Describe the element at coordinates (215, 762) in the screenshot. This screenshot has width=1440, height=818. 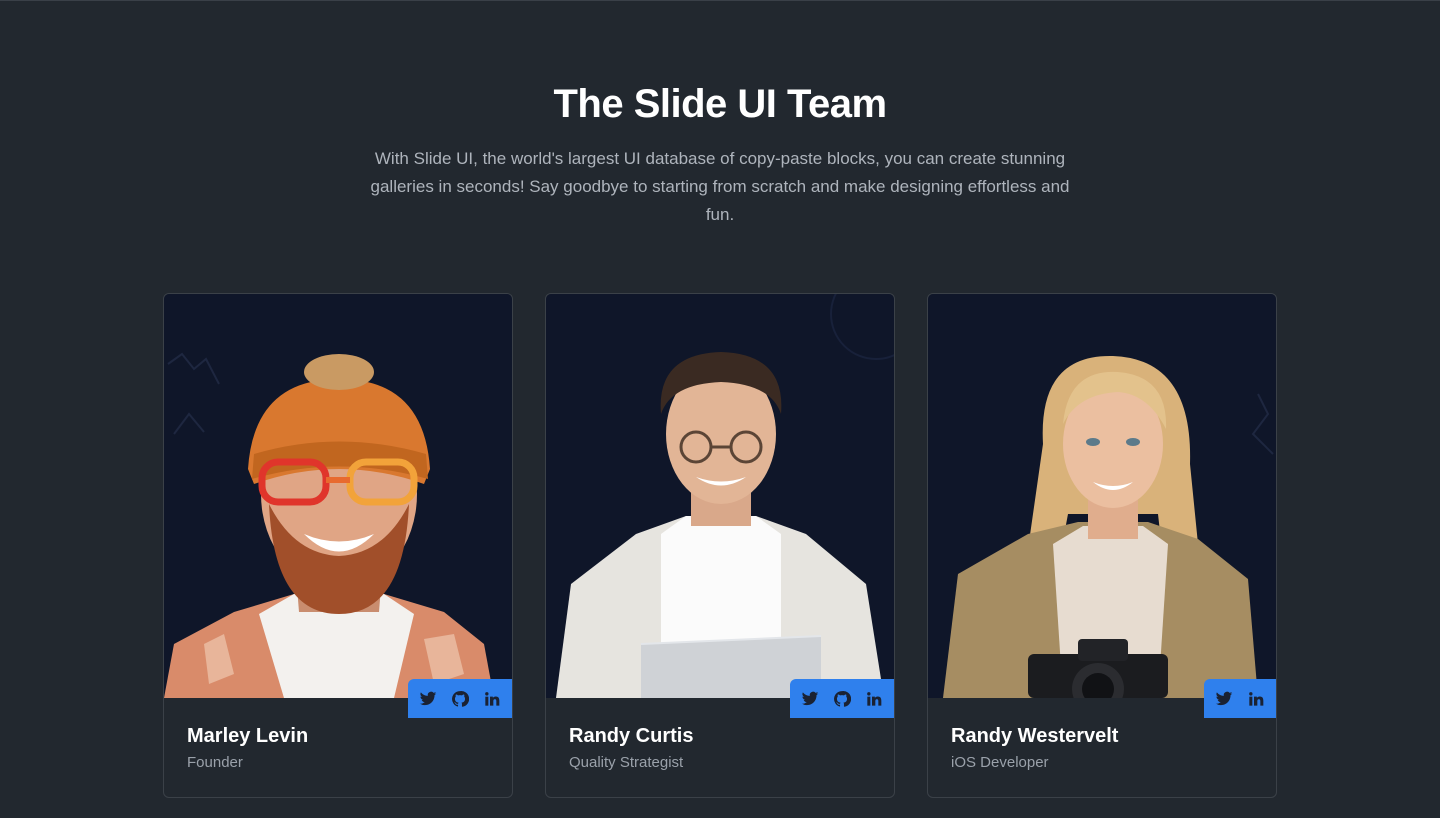
I see `member-role: Founder` at that location.